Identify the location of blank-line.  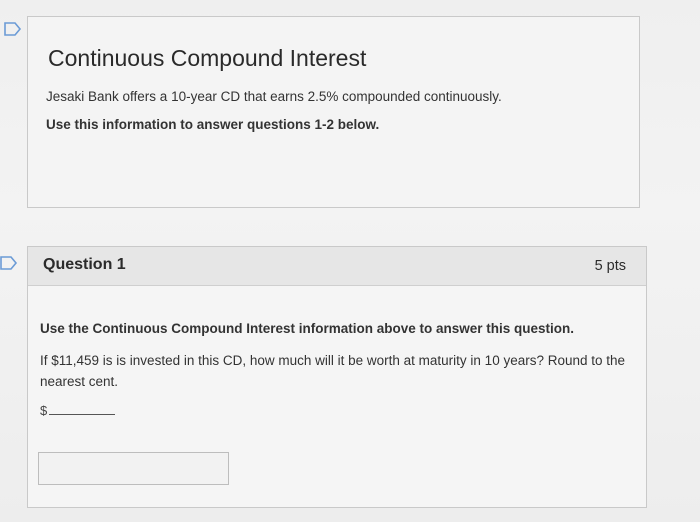
(82, 414).